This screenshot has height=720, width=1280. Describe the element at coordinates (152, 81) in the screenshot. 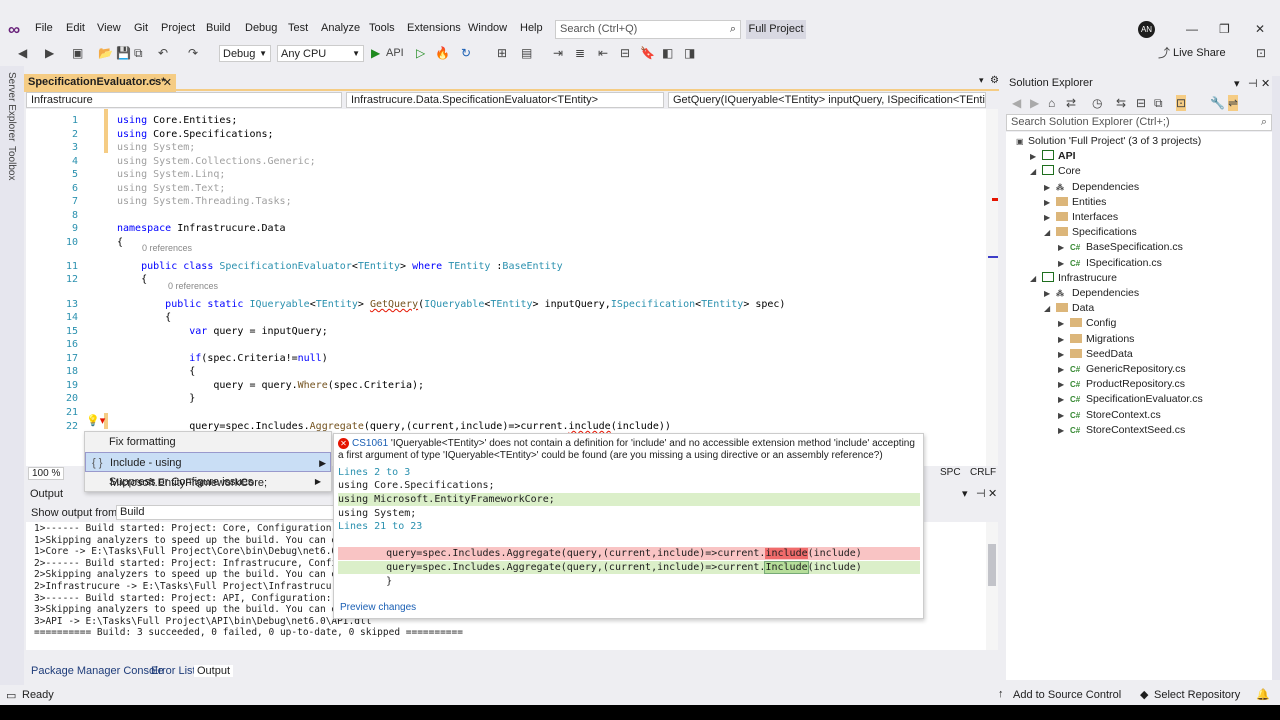

I see `pin-icon: ⊣` at that location.